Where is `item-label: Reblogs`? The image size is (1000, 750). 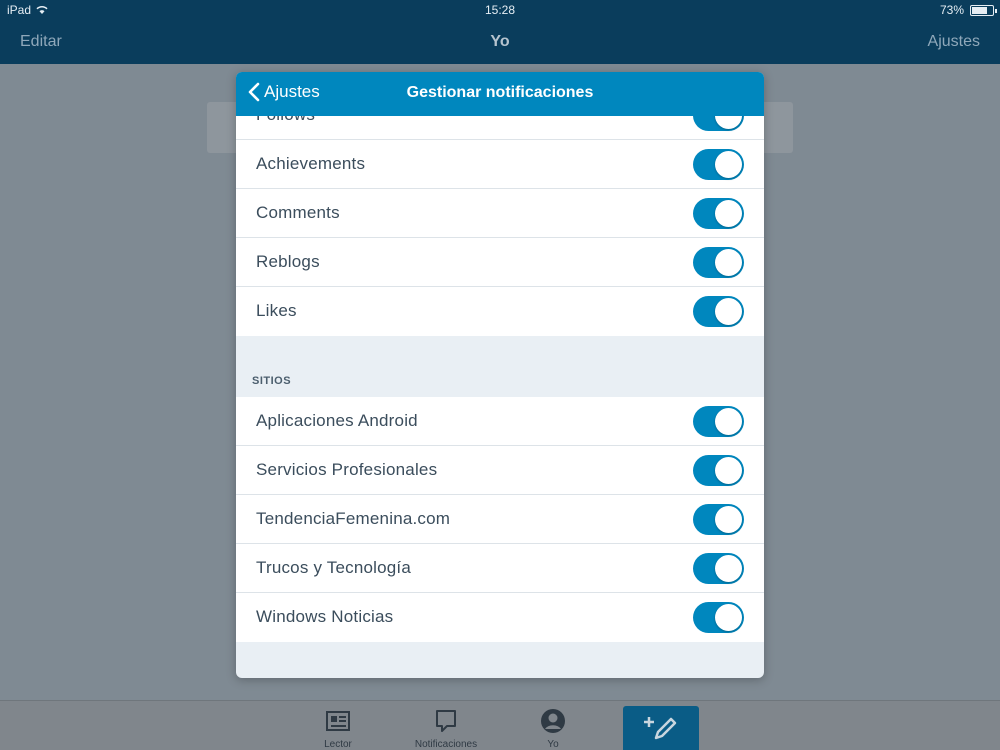 item-label: Reblogs is located at coordinates (288, 261).